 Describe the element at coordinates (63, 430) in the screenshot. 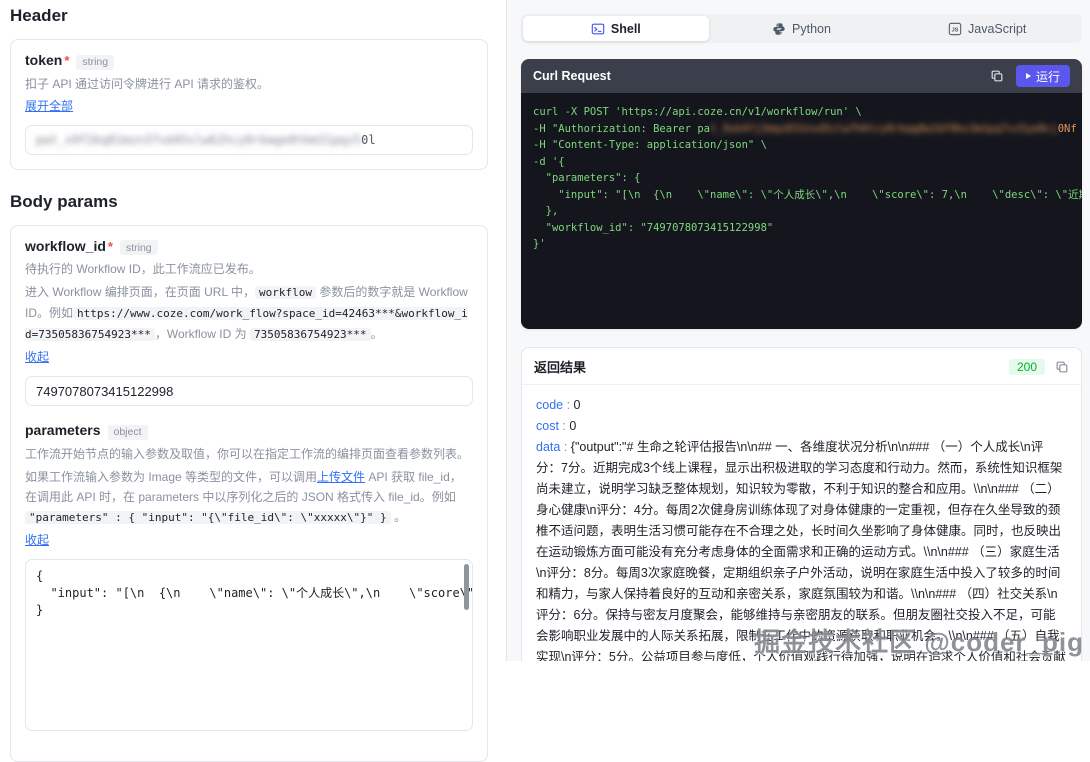

I see `parameters-field-name: parameters` at that location.